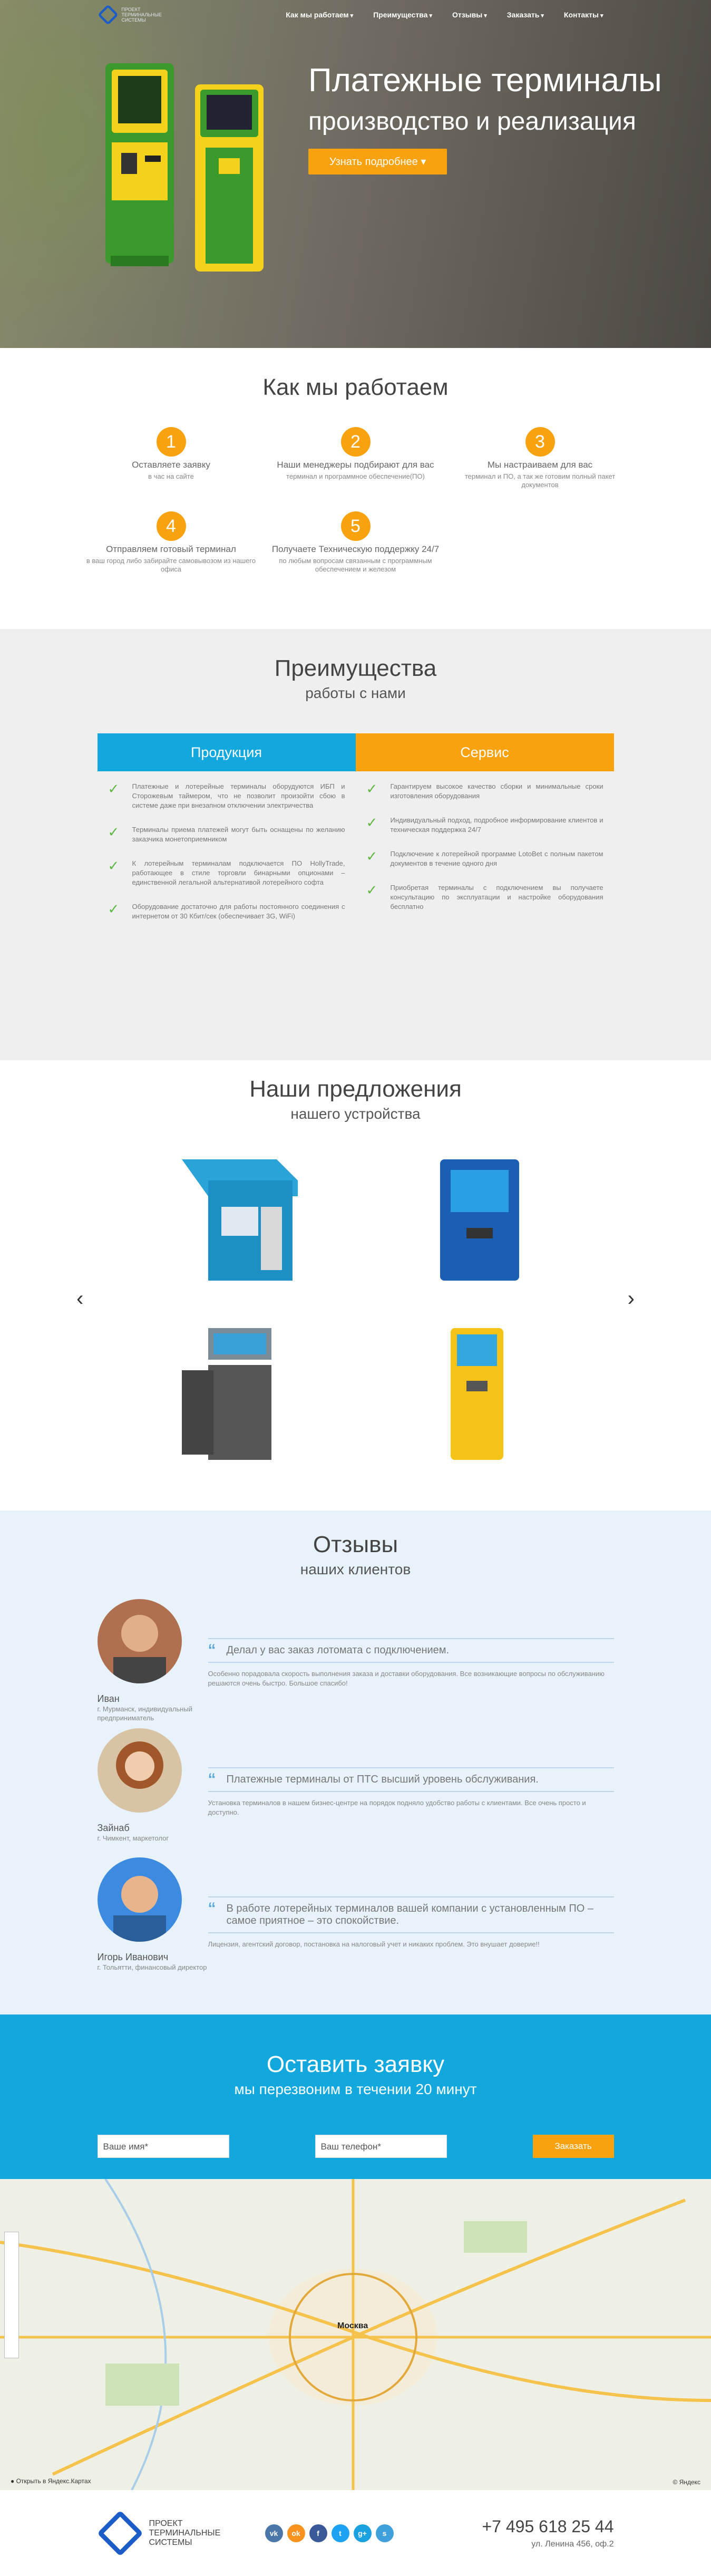 Image resolution: width=711 pixels, height=2576 pixels. Describe the element at coordinates (474, 1394) in the screenshot. I see `product-terminal-yellow` at that location.